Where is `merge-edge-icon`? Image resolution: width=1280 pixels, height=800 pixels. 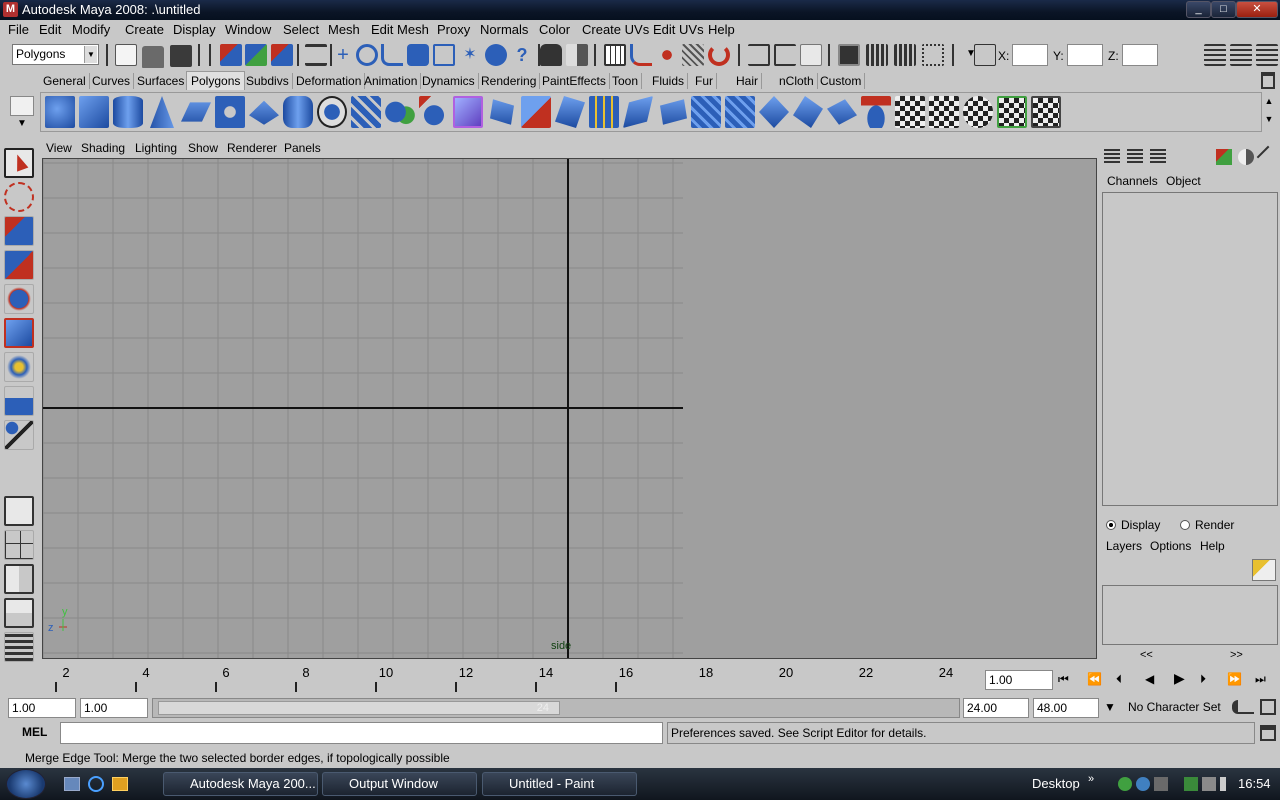
merge-edge-icon is located at coordinates (740, 112).